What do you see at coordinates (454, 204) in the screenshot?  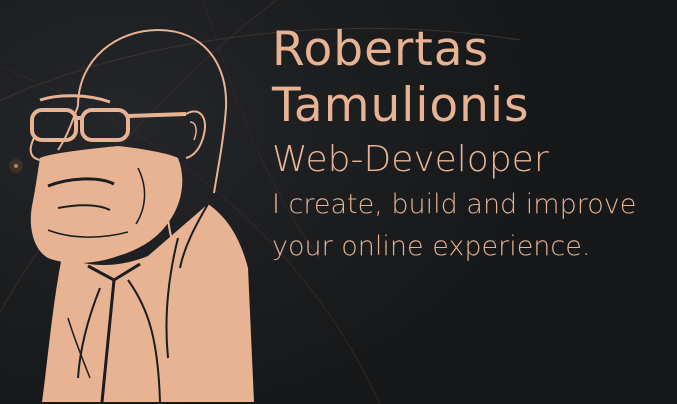 I see `tagline-line-1: I create, build and improve` at bounding box center [454, 204].